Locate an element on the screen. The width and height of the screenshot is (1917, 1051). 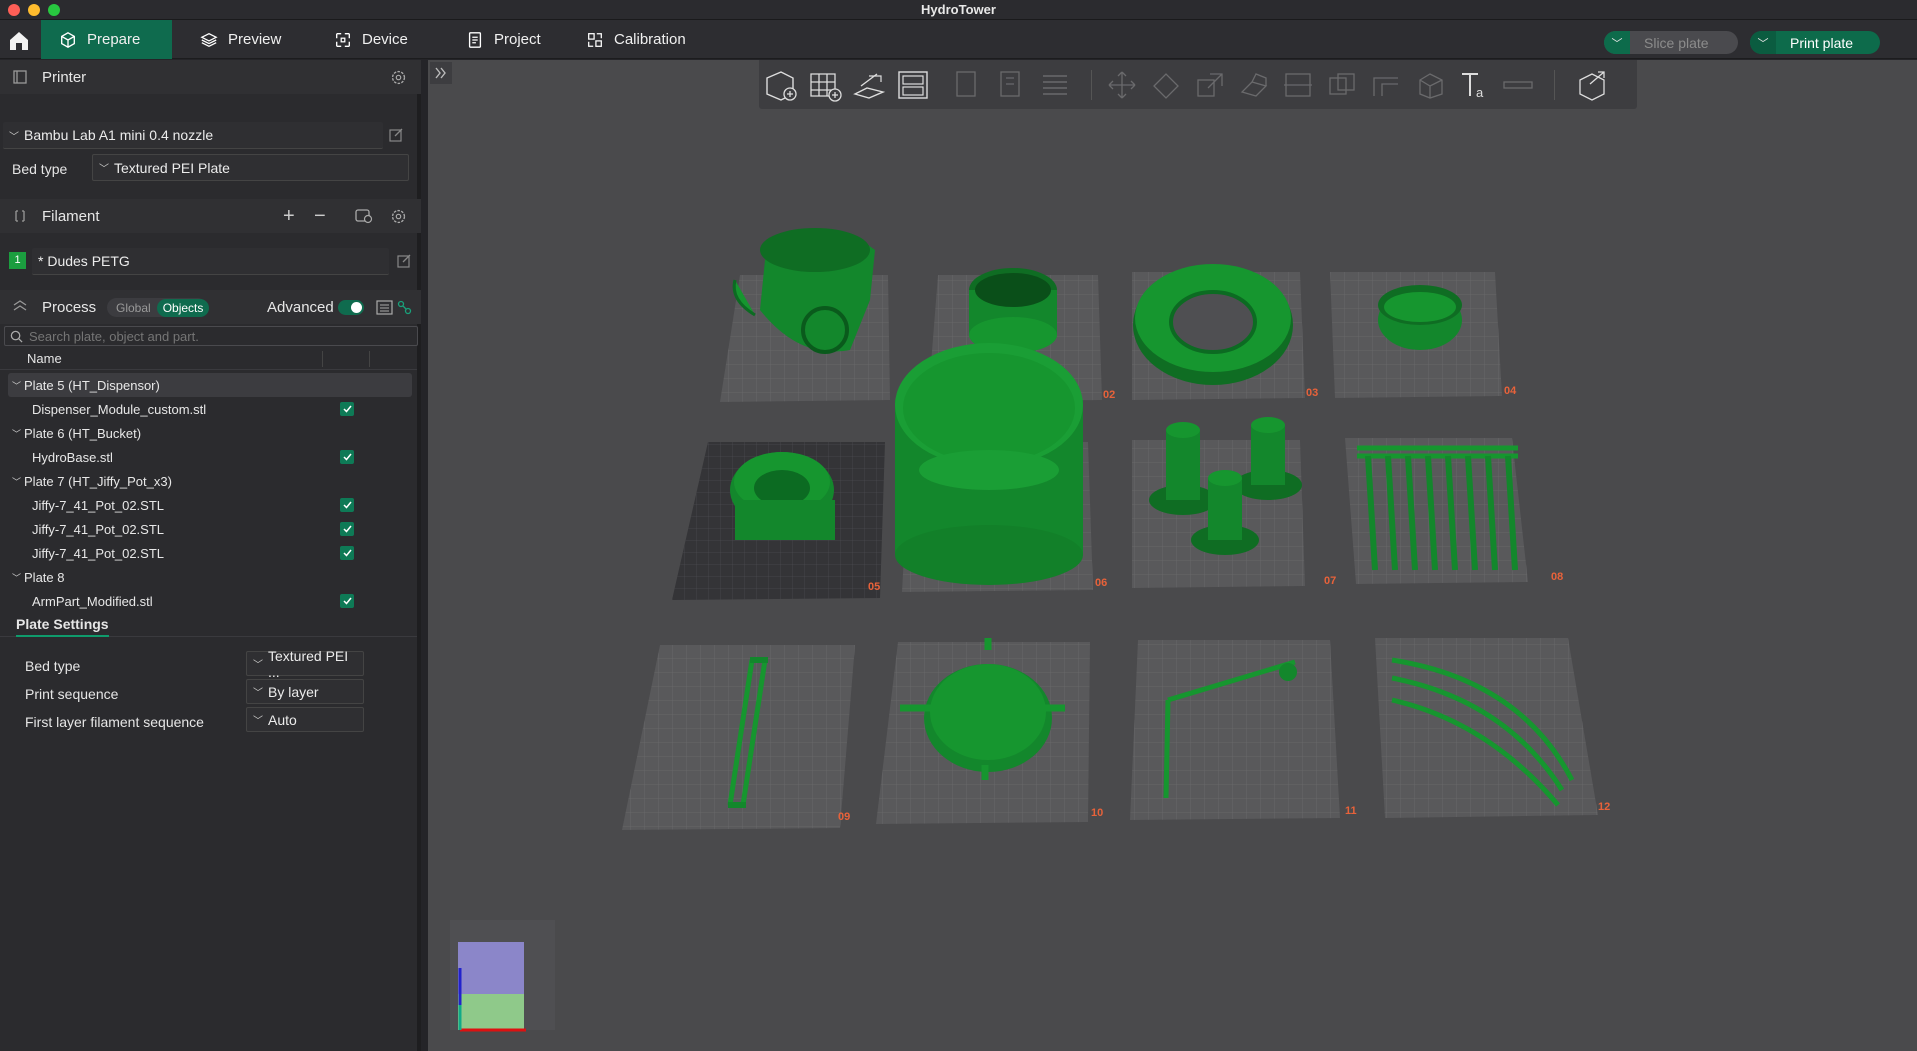
printer-section-header: Printer is located at coordinates (210, 77).